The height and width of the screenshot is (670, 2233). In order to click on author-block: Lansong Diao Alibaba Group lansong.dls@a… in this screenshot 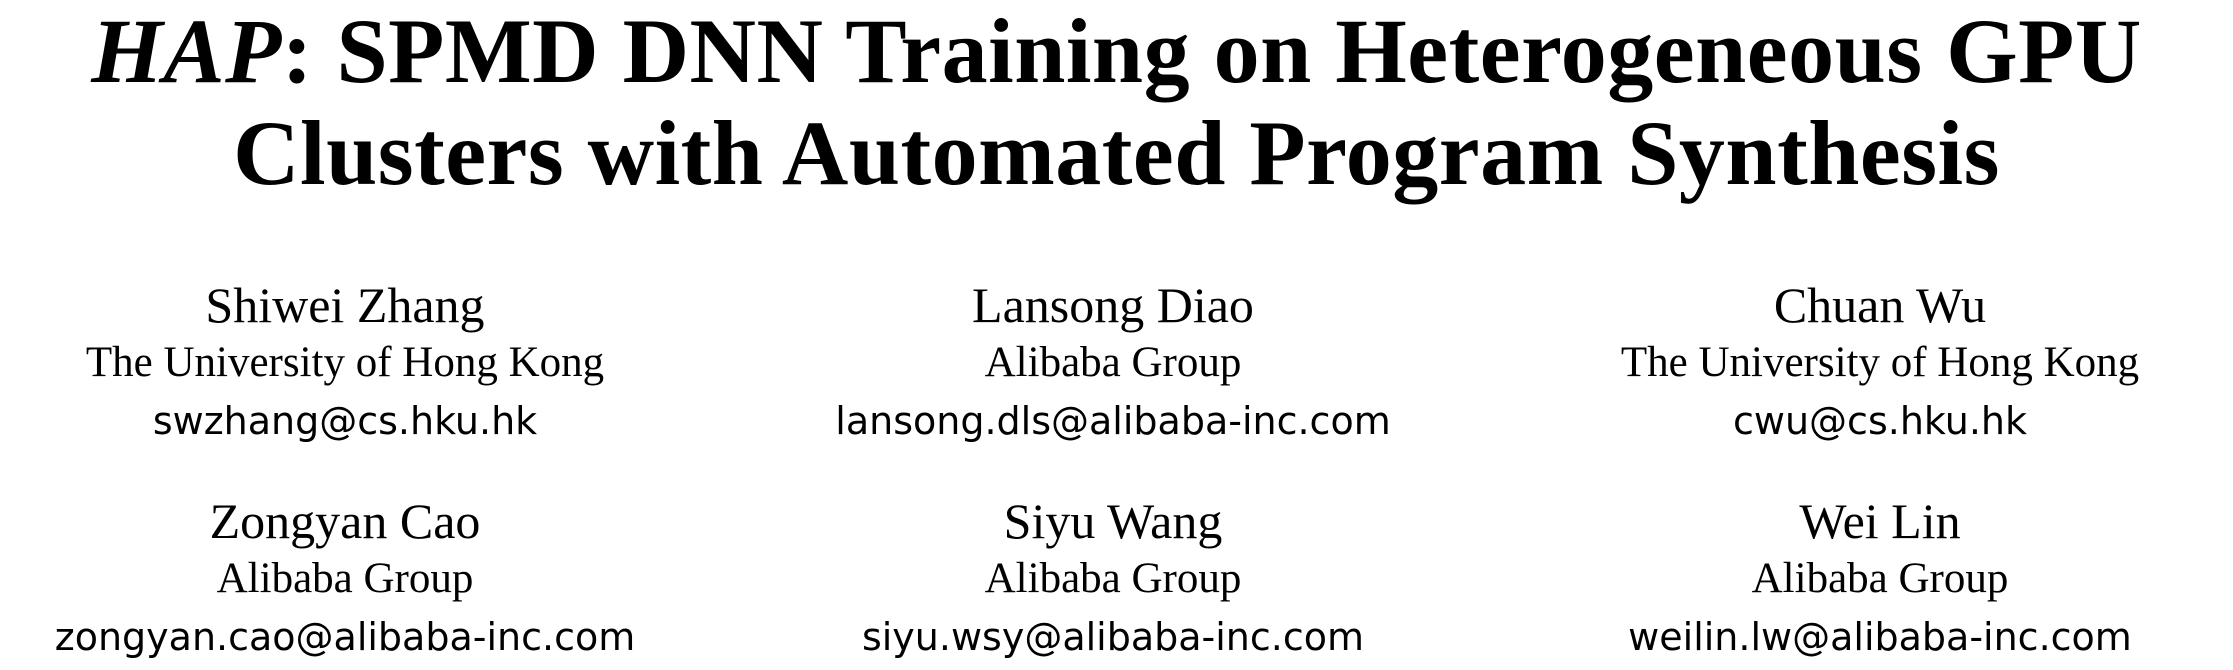, I will do `click(1113, 363)`.